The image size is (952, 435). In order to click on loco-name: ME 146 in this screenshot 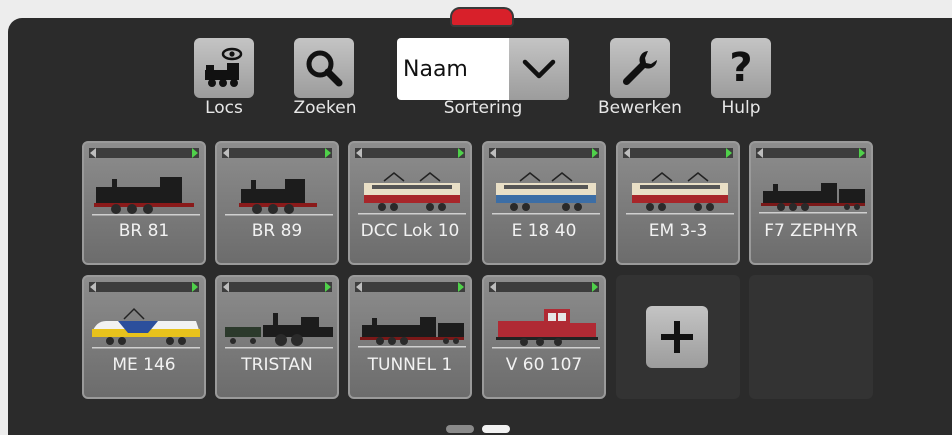, I will do `click(144, 365)`.